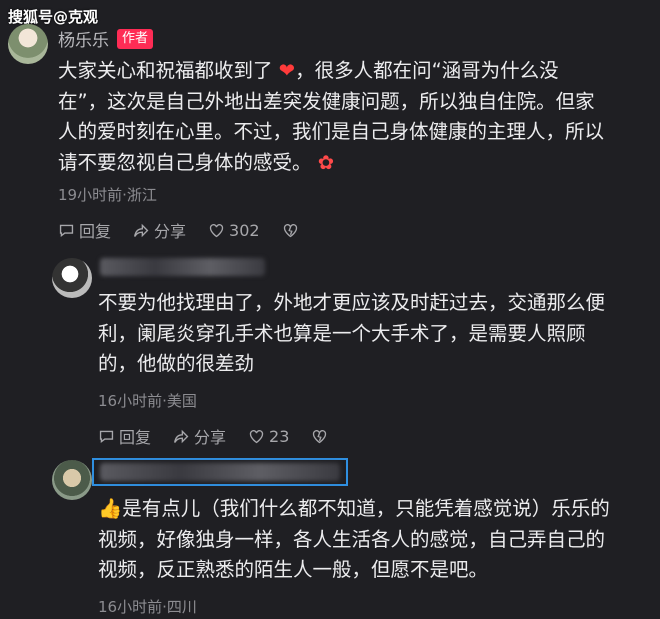 Image resolution: width=660 pixels, height=619 pixels. What do you see at coordinates (147, 607) in the screenshot?
I see `comment-meta: 16小时前·四川` at bounding box center [147, 607].